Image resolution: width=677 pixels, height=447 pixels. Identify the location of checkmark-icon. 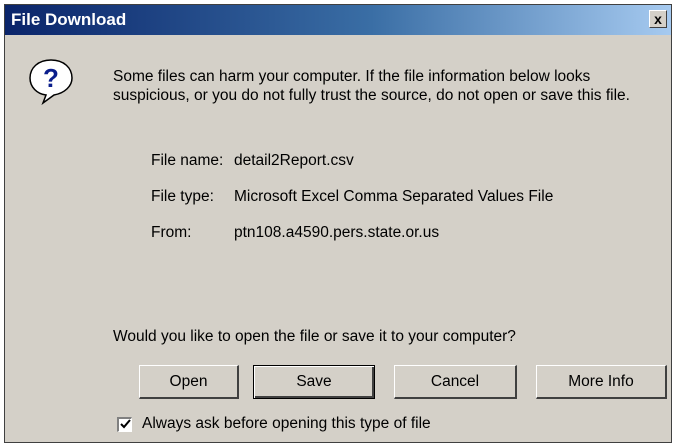
(125, 424).